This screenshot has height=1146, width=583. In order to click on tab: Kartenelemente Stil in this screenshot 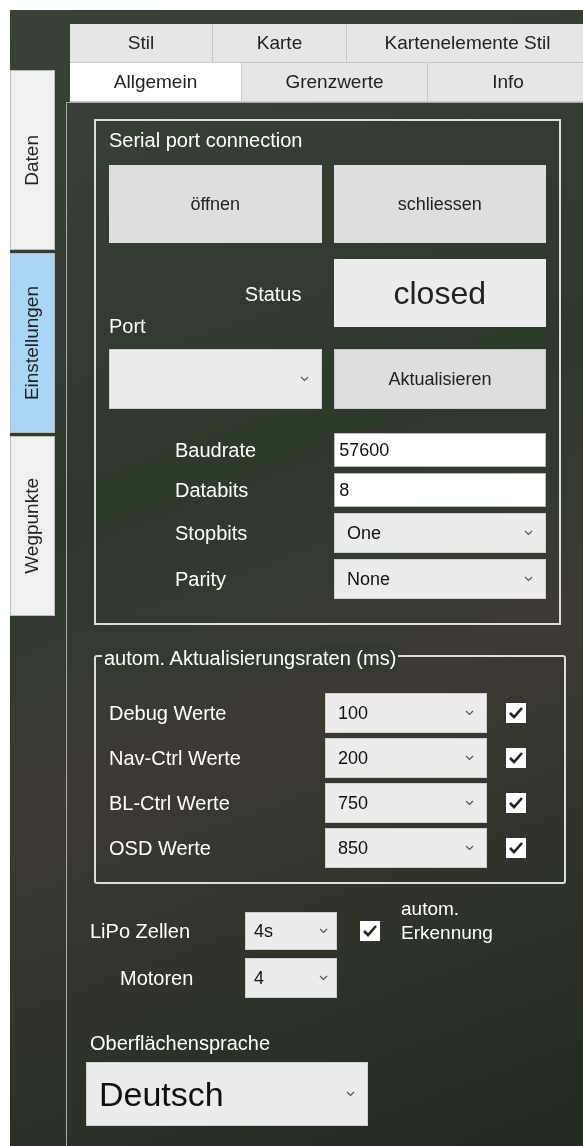, I will do `click(465, 43)`.